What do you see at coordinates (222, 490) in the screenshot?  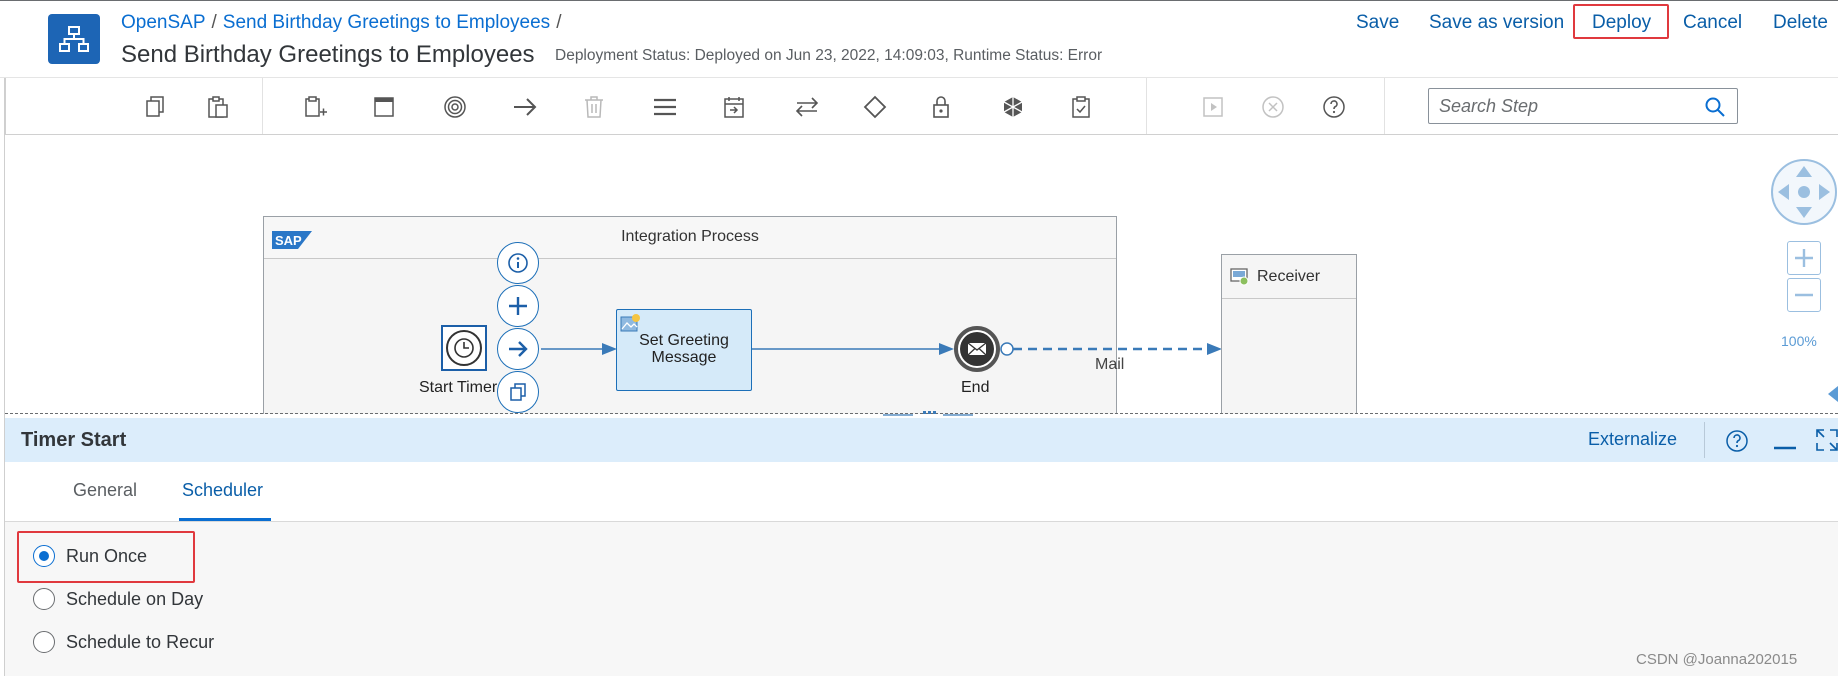 I see `tab-scheduler: Scheduler` at bounding box center [222, 490].